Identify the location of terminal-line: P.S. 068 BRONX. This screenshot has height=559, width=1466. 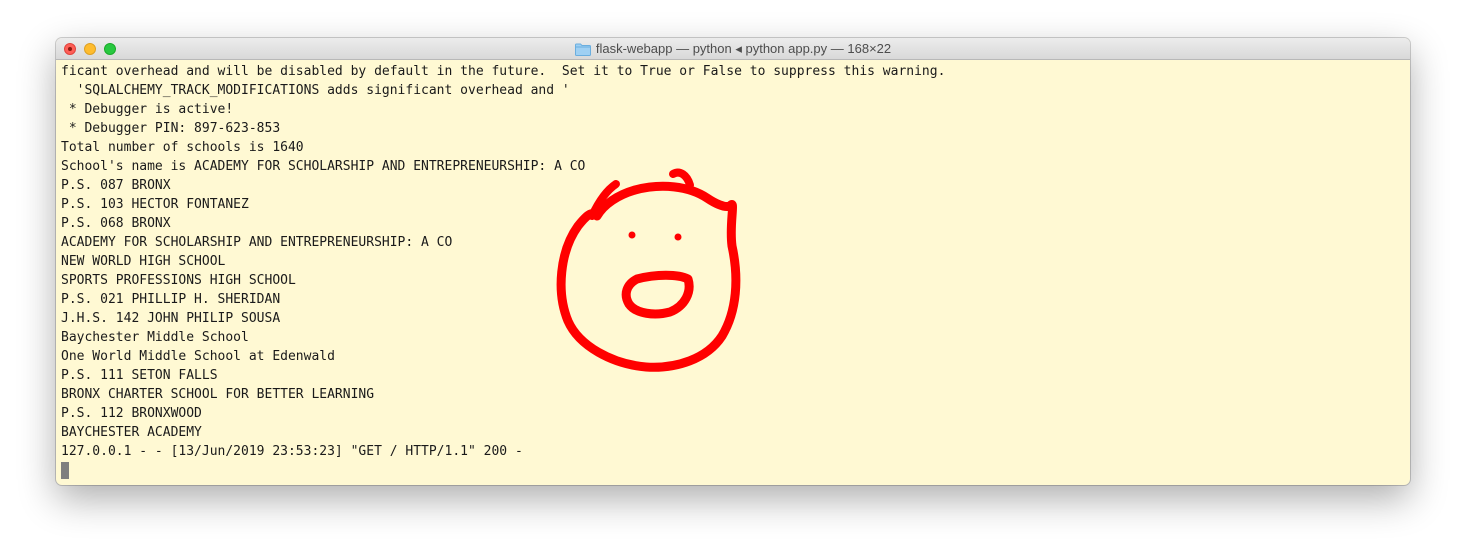
(116, 223).